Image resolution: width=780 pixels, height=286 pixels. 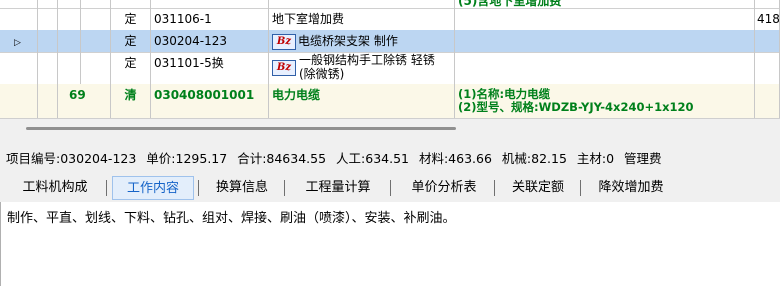 What do you see at coordinates (444, 188) in the screenshot?
I see `tab-unit-price-analysis: 单价分析表` at bounding box center [444, 188].